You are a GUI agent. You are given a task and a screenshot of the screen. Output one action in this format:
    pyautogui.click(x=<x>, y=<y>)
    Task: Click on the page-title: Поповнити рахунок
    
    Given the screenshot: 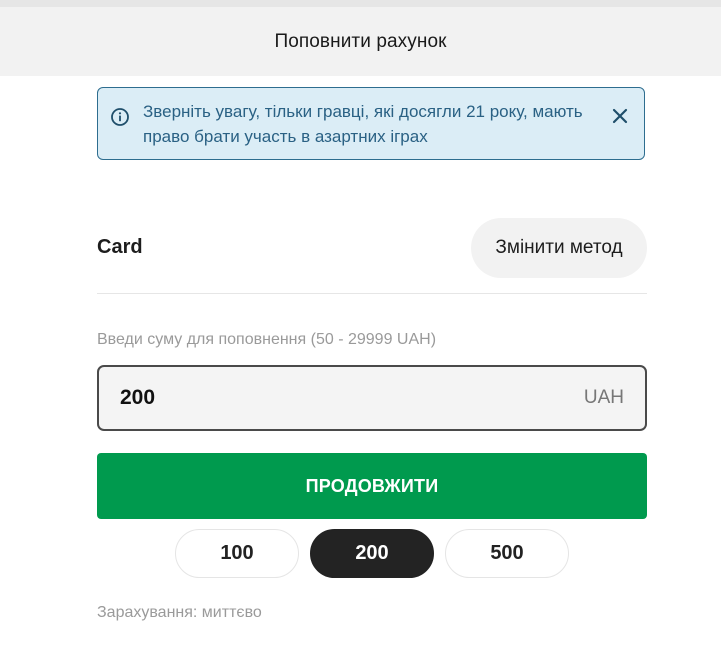 What is the action you would take?
    pyautogui.click(x=360, y=41)
    